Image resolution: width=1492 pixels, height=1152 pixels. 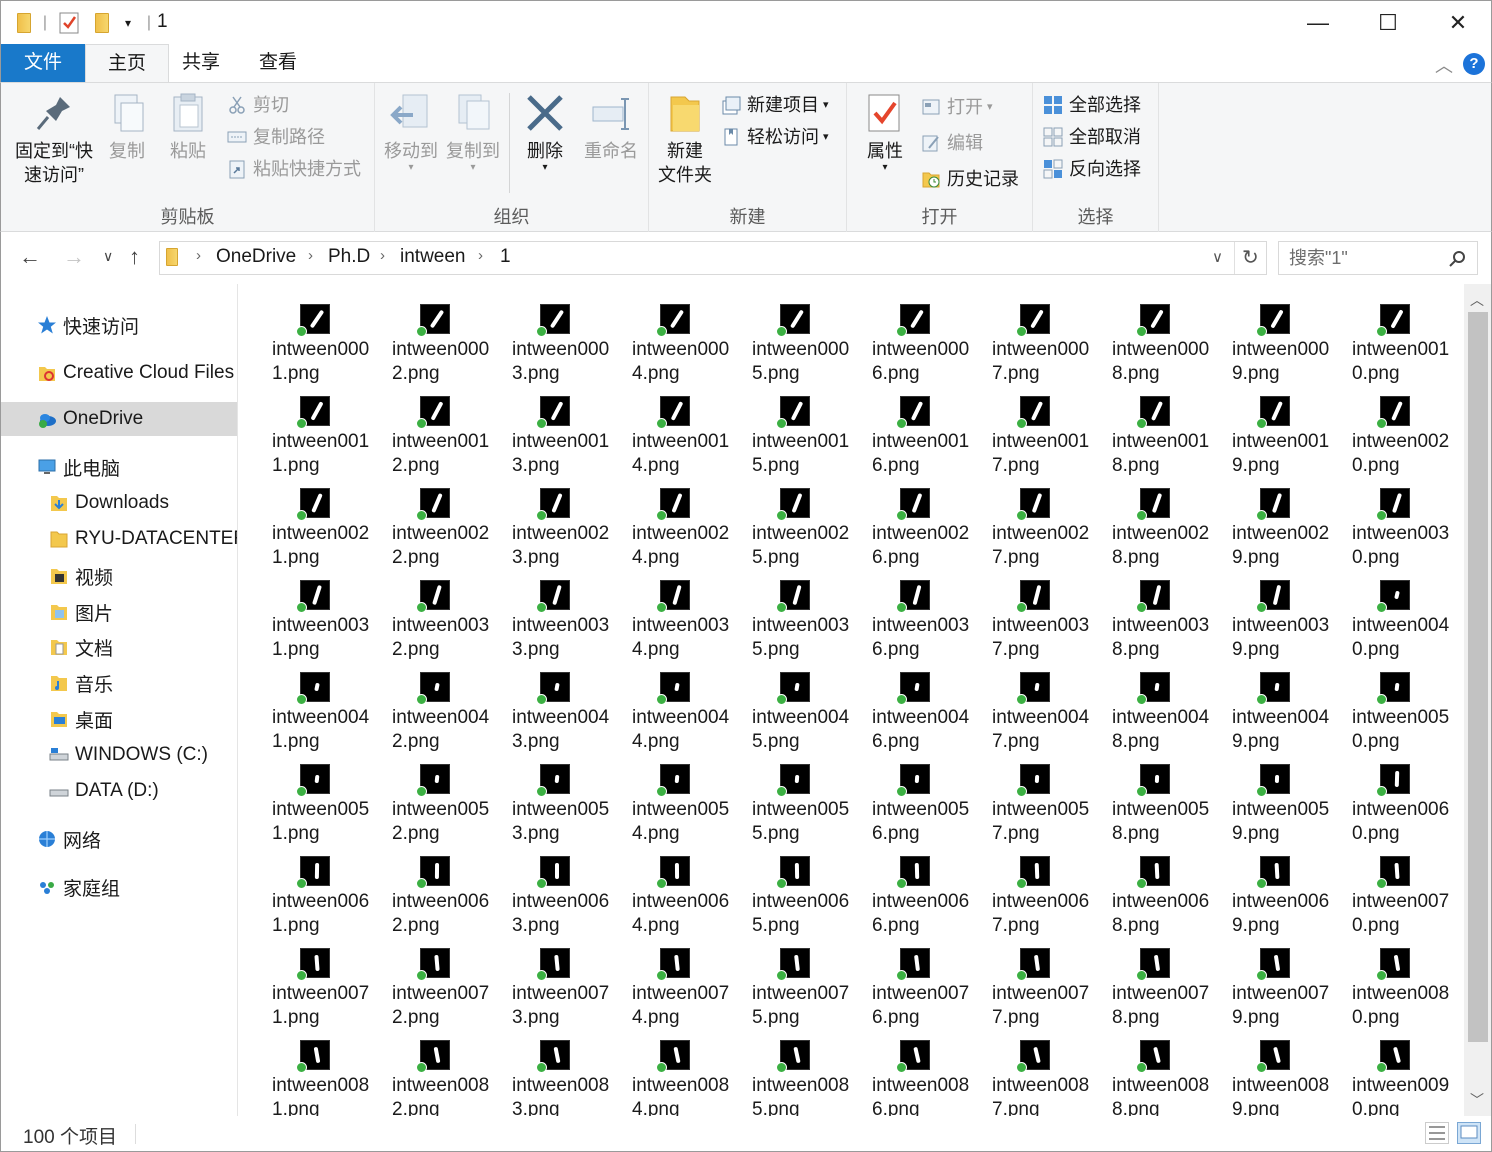 I want to click on file-item: intween0020.png, so click(x=1383, y=432).